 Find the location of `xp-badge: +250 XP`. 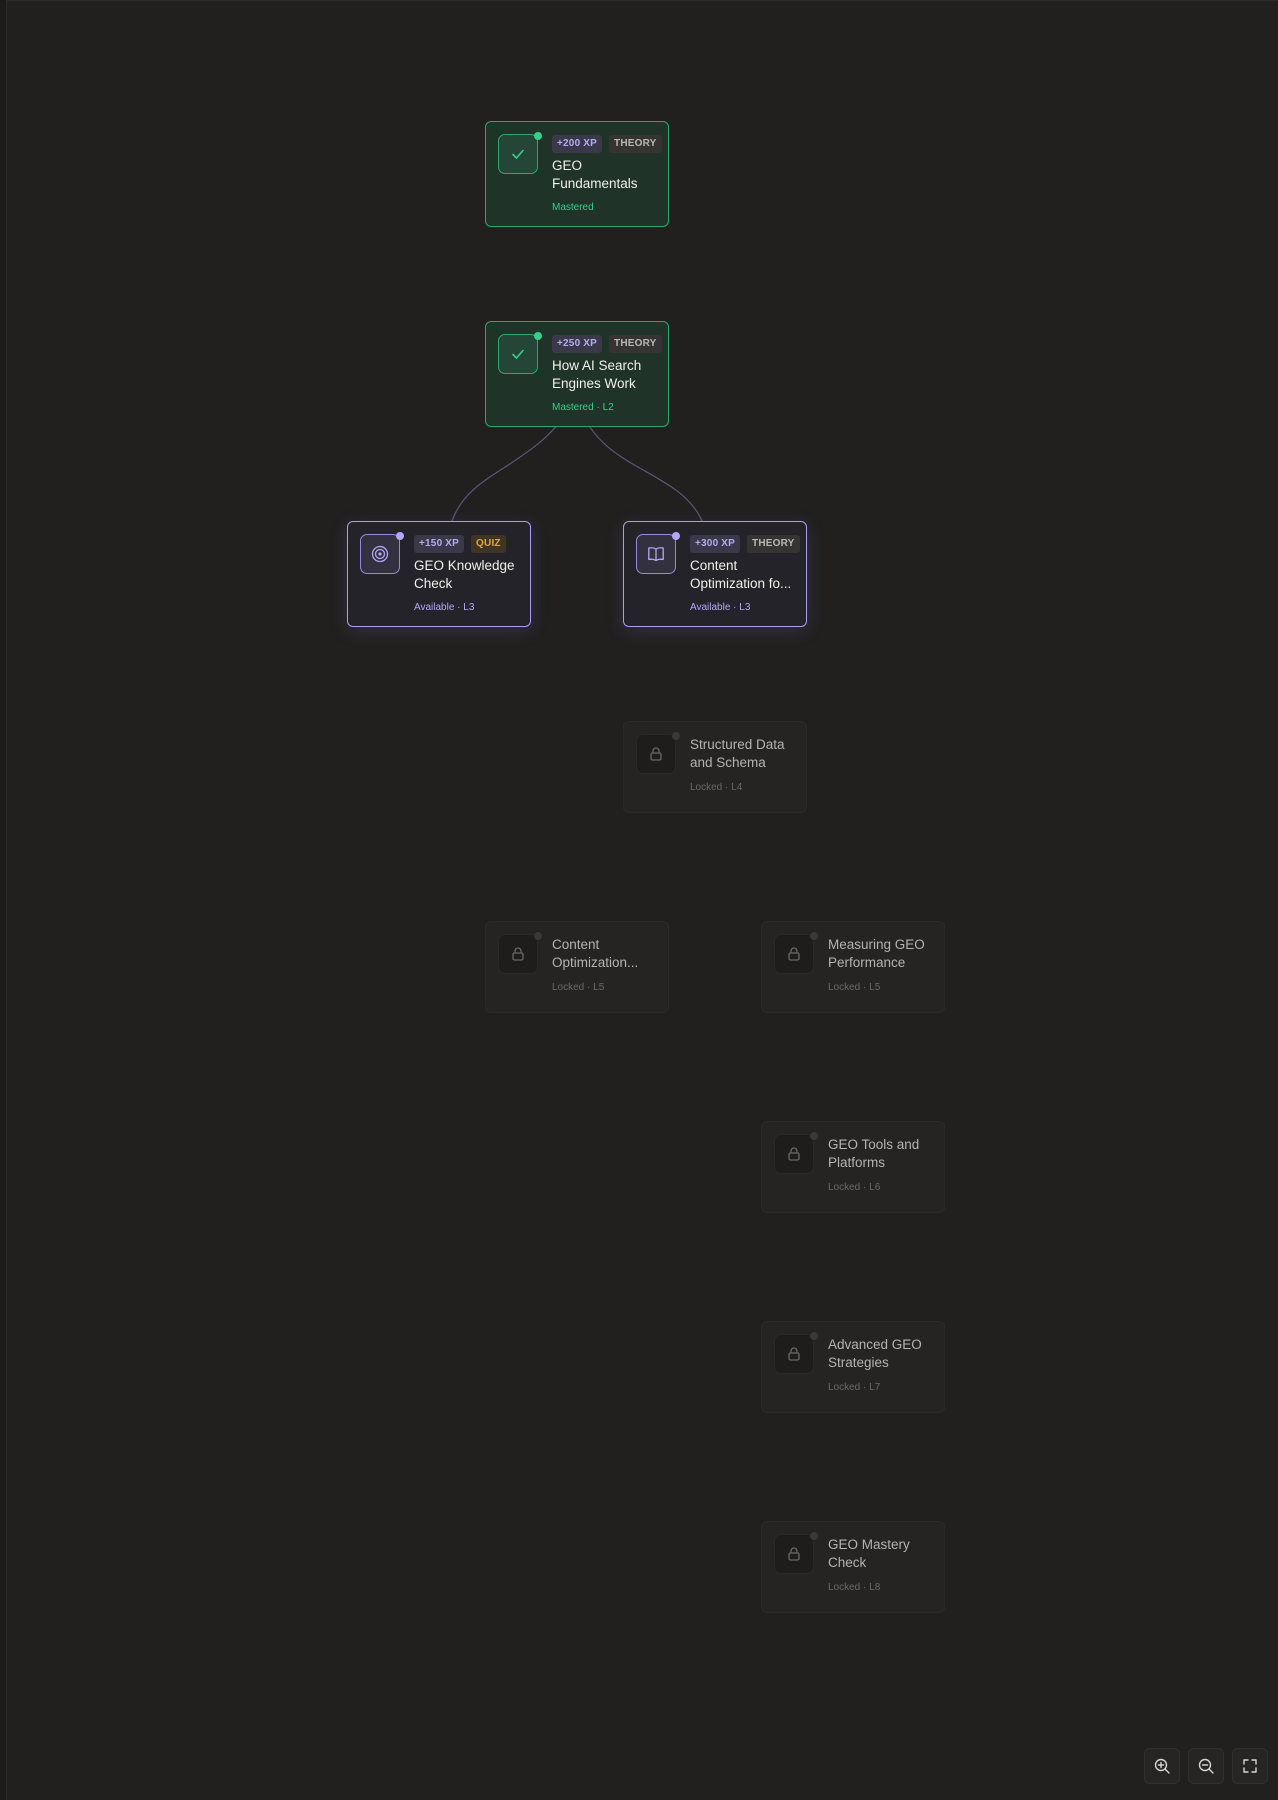

xp-badge: +250 XP is located at coordinates (577, 344).